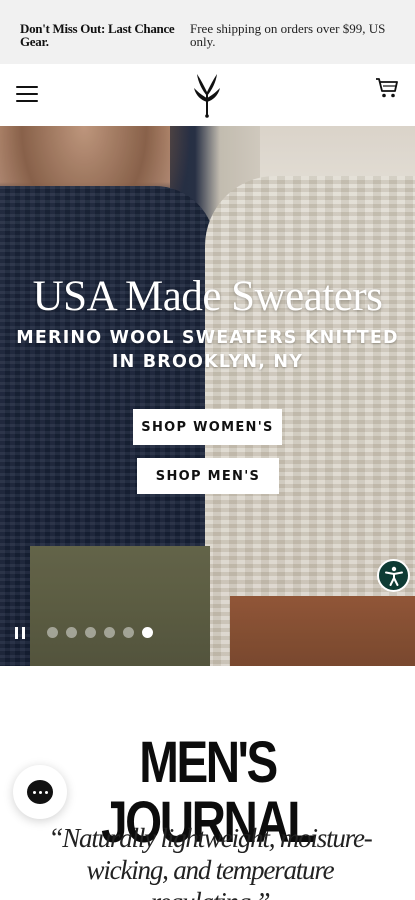 The height and width of the screenshot is (900, 415). What do you see at coordinates (207, 427) in the screenshot?
I see `shop-womens-button: SHOP WOMEN'S` at bounding box center [207, 427].